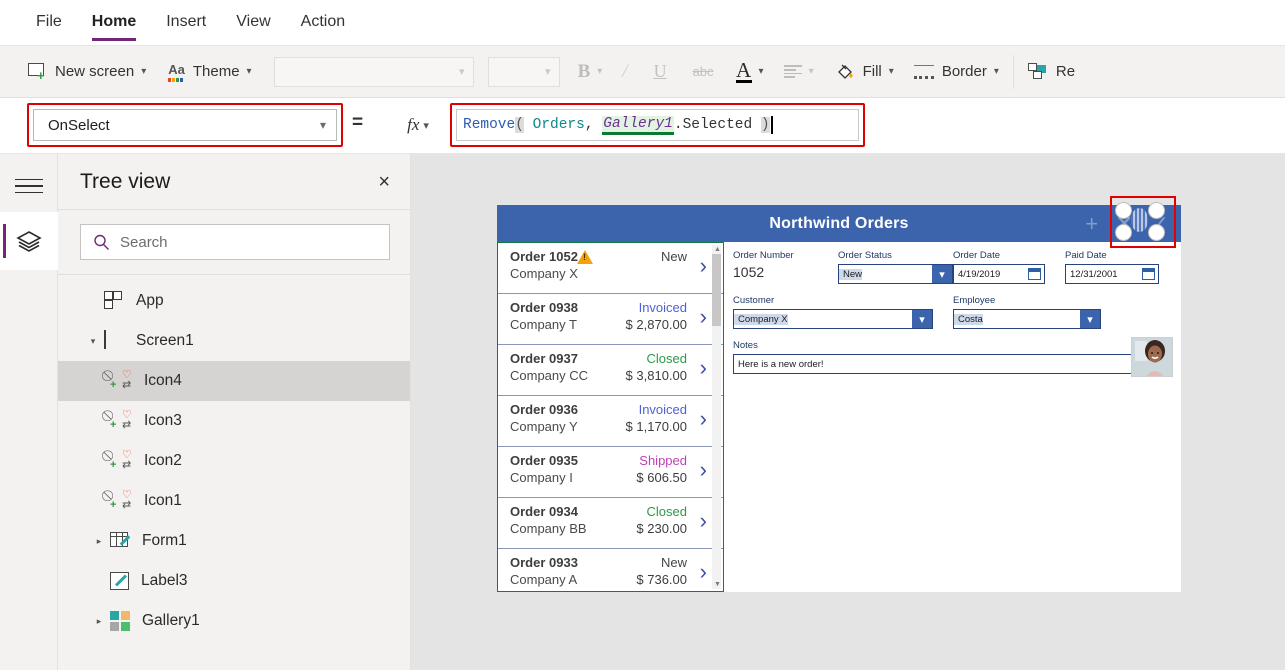  I want to click on tree-item-label: Icon1, so click(163, 500).